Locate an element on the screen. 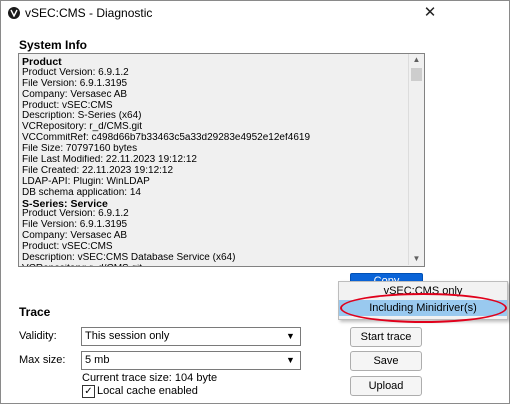  save-button: Save is located at coordinates (386, 361).